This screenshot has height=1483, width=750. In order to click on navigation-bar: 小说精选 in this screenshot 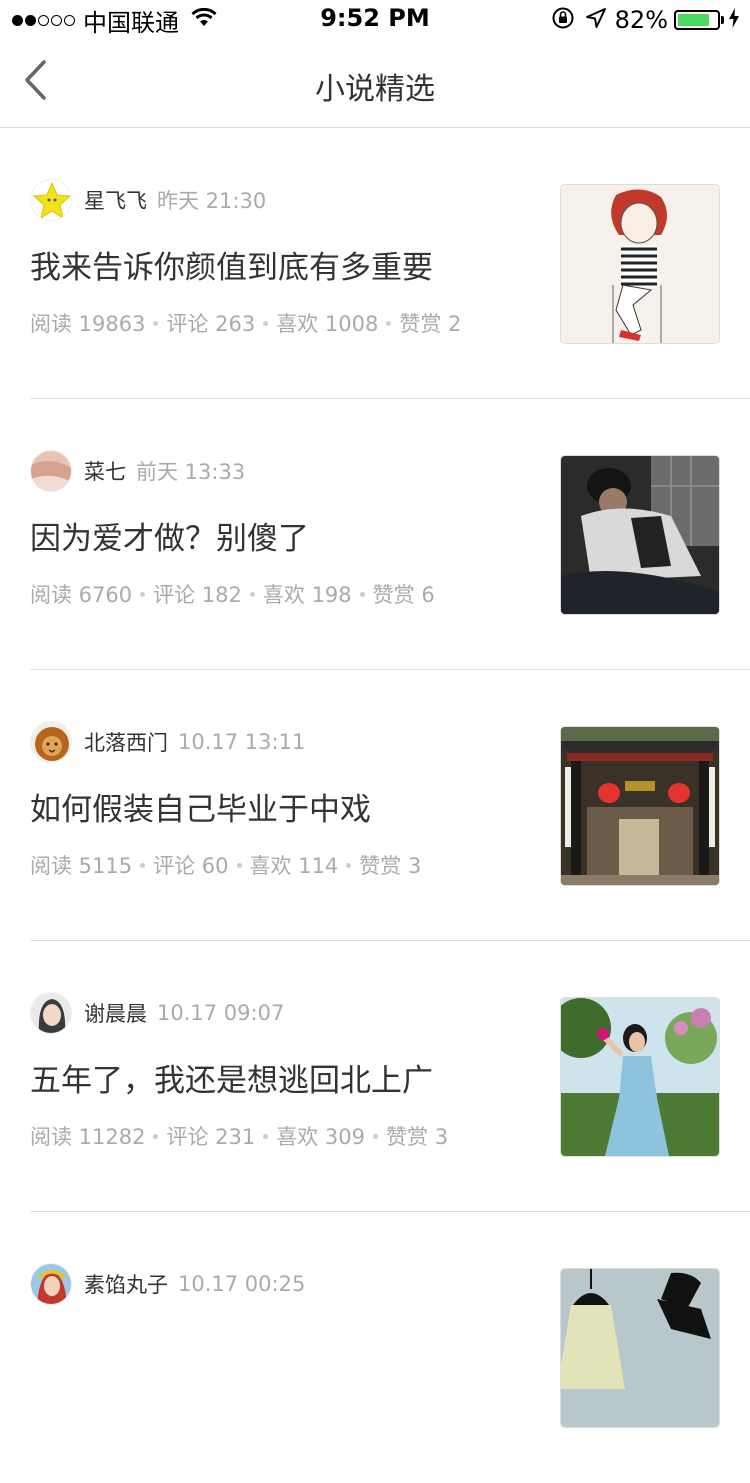, I will do `click(375, 84)`.